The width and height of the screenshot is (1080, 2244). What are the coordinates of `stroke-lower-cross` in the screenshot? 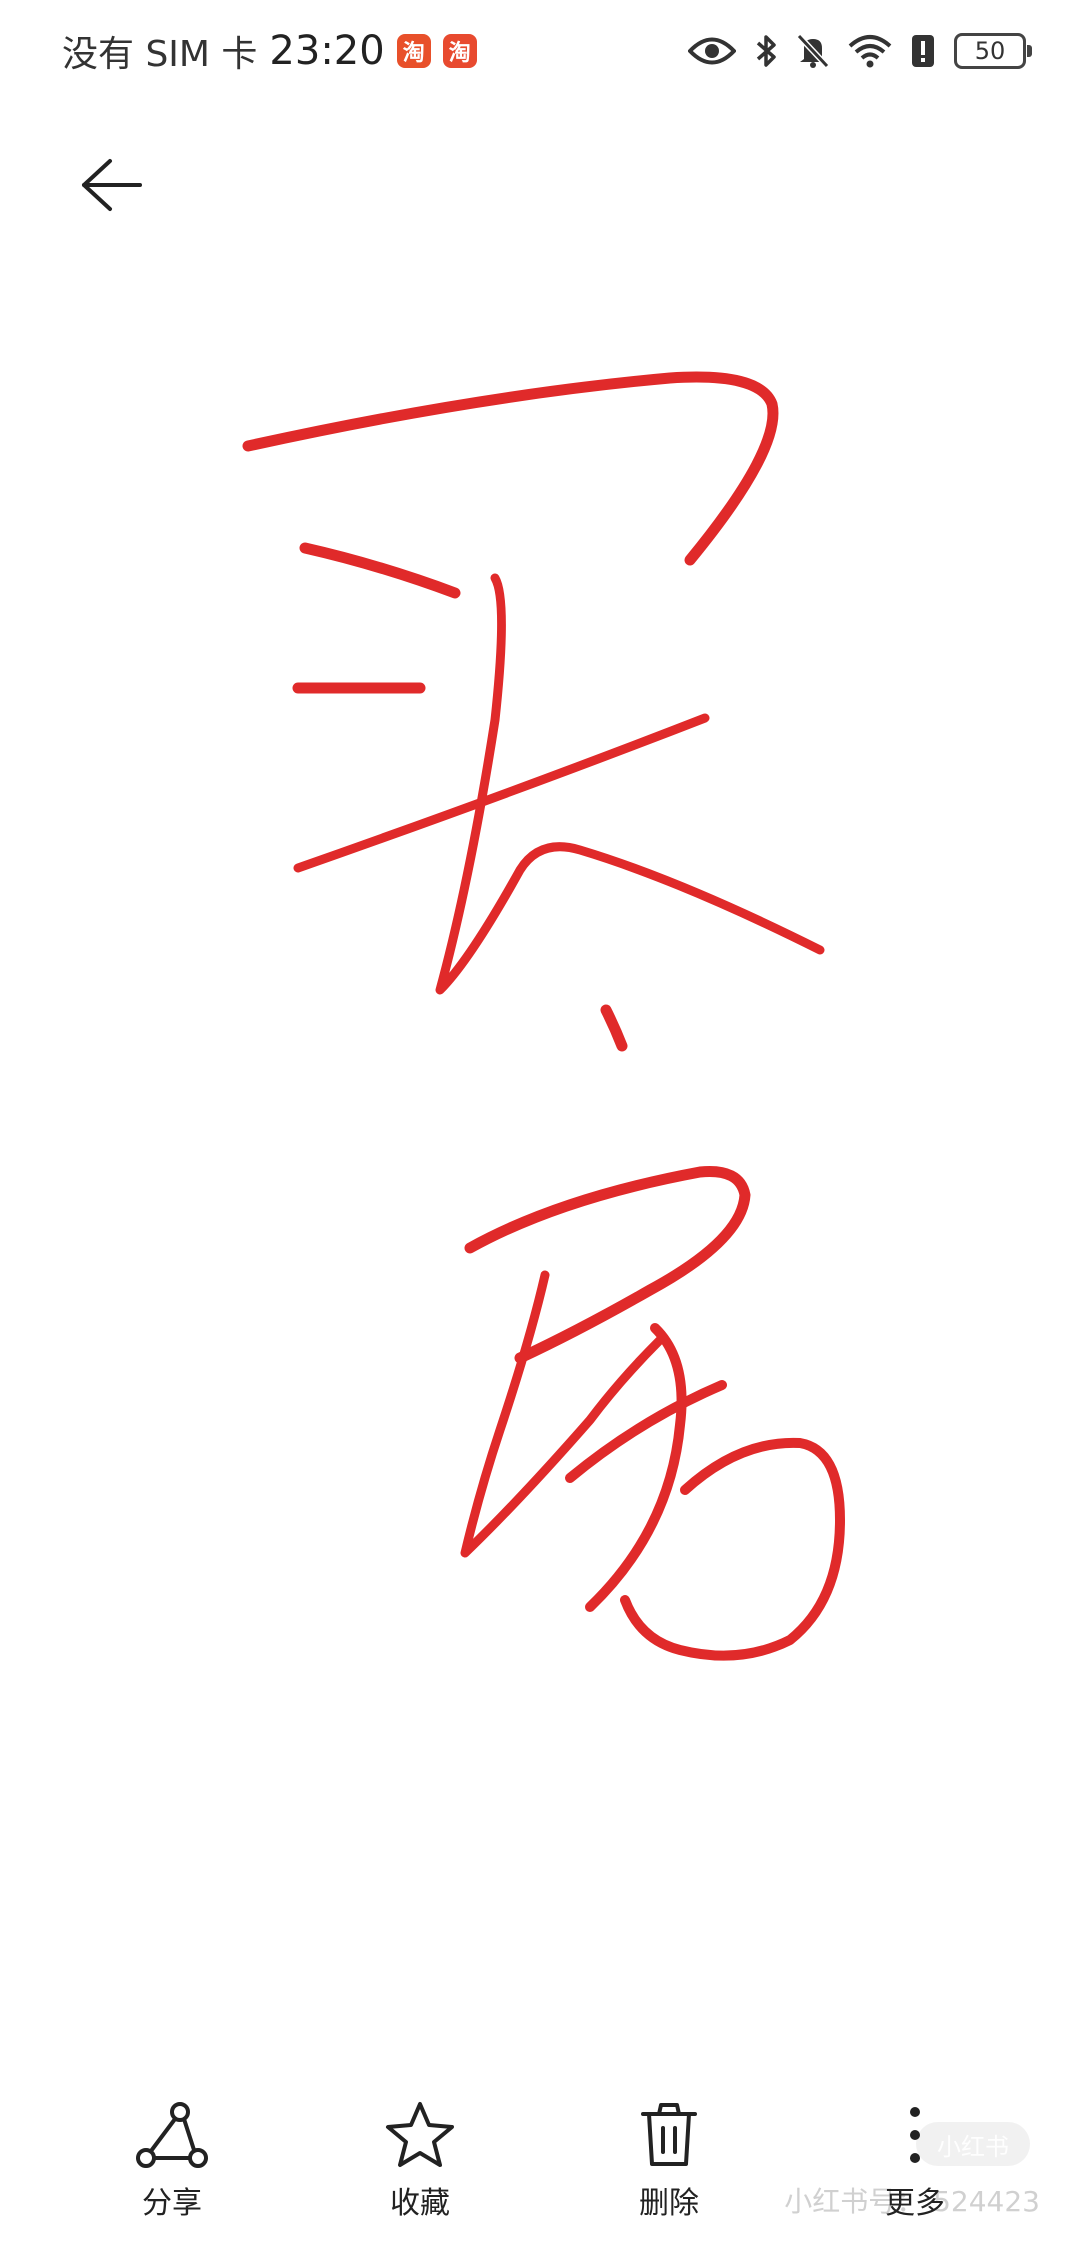 It's located at (646, 1431).